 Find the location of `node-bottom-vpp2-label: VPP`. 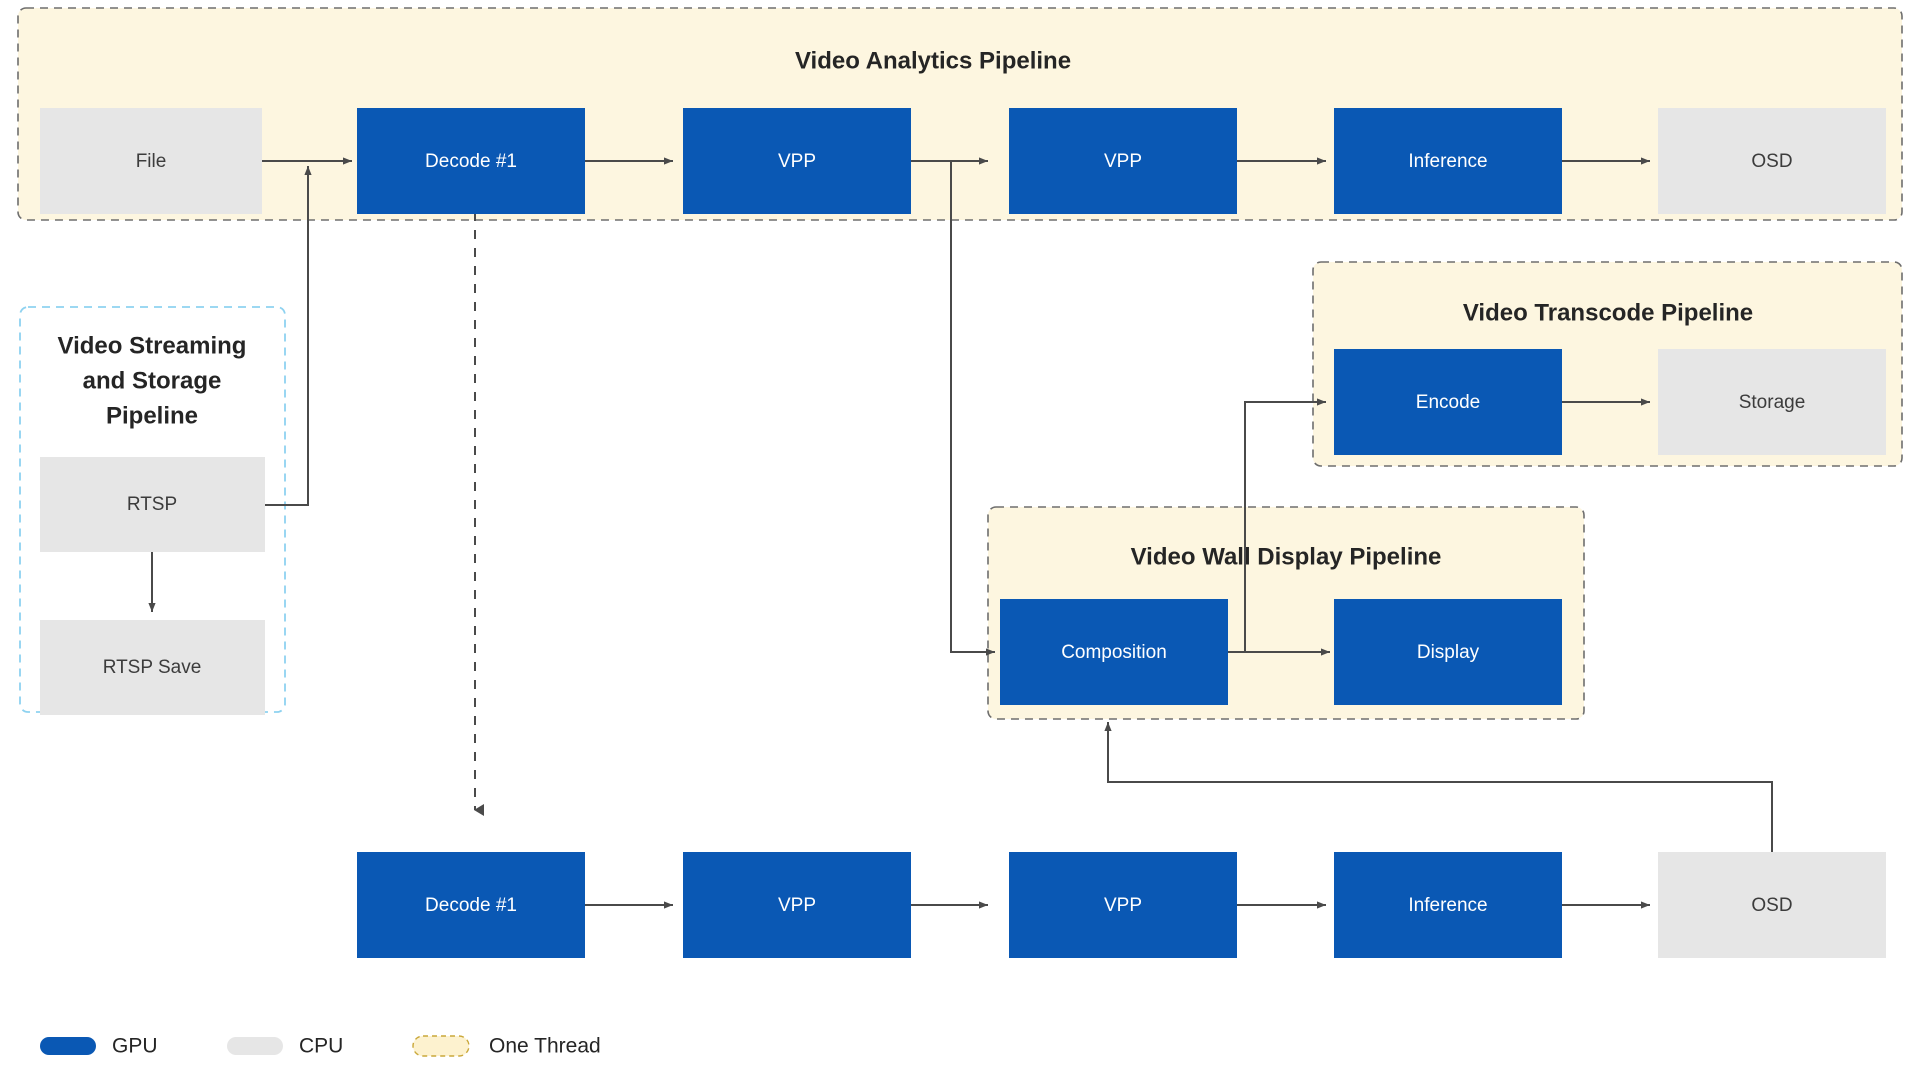

node-bottom-vpp2-label: VPP is located at coordinates (1123, 905).